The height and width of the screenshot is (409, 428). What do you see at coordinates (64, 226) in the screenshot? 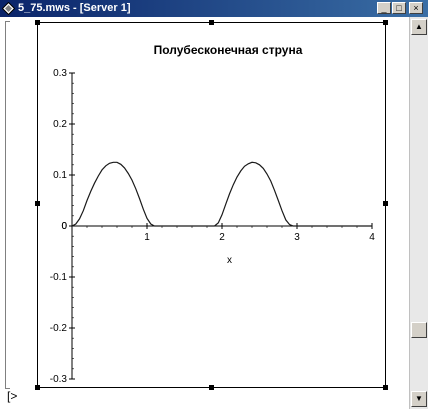
I see `x-tick-label: 0` at bounding box center [64, 226].